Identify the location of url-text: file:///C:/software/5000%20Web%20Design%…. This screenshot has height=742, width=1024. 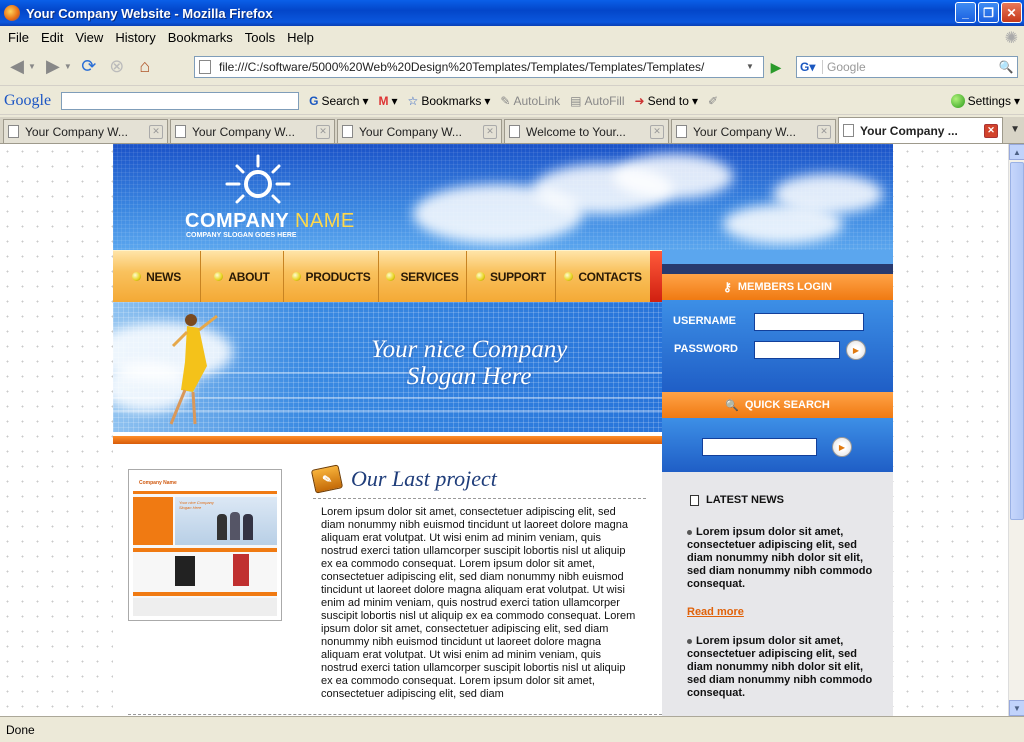
(462, 67).